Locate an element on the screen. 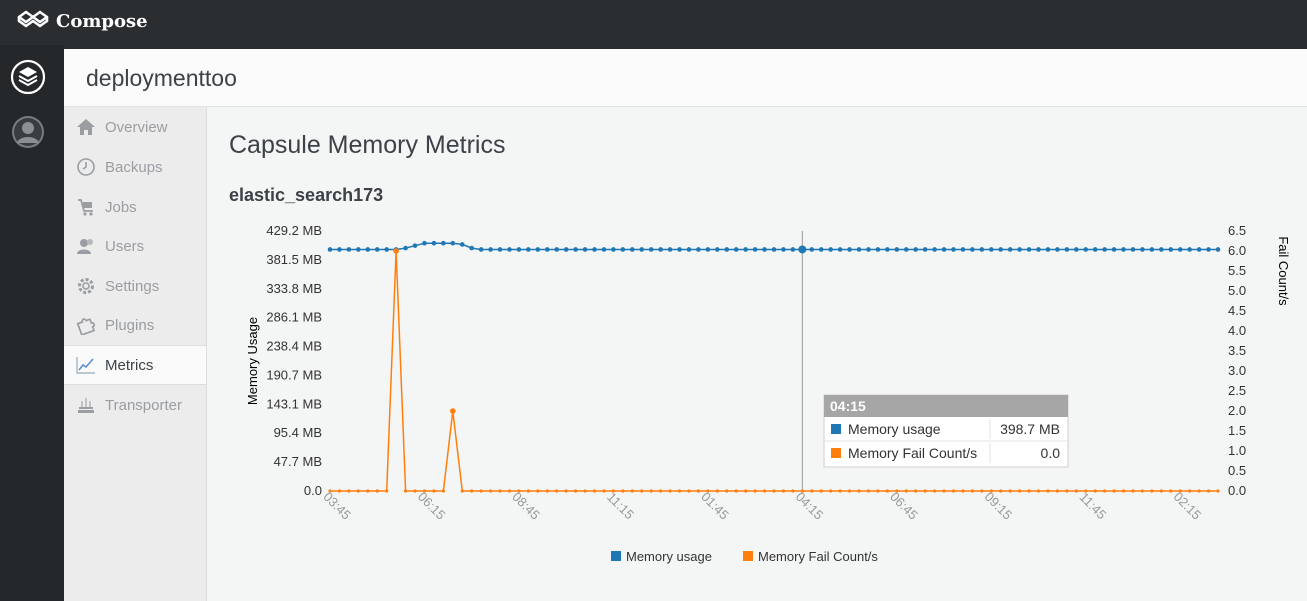 The height and width of the screenshot is (601, 1307). tooltip-swatch is located at coordinates (836, 429).